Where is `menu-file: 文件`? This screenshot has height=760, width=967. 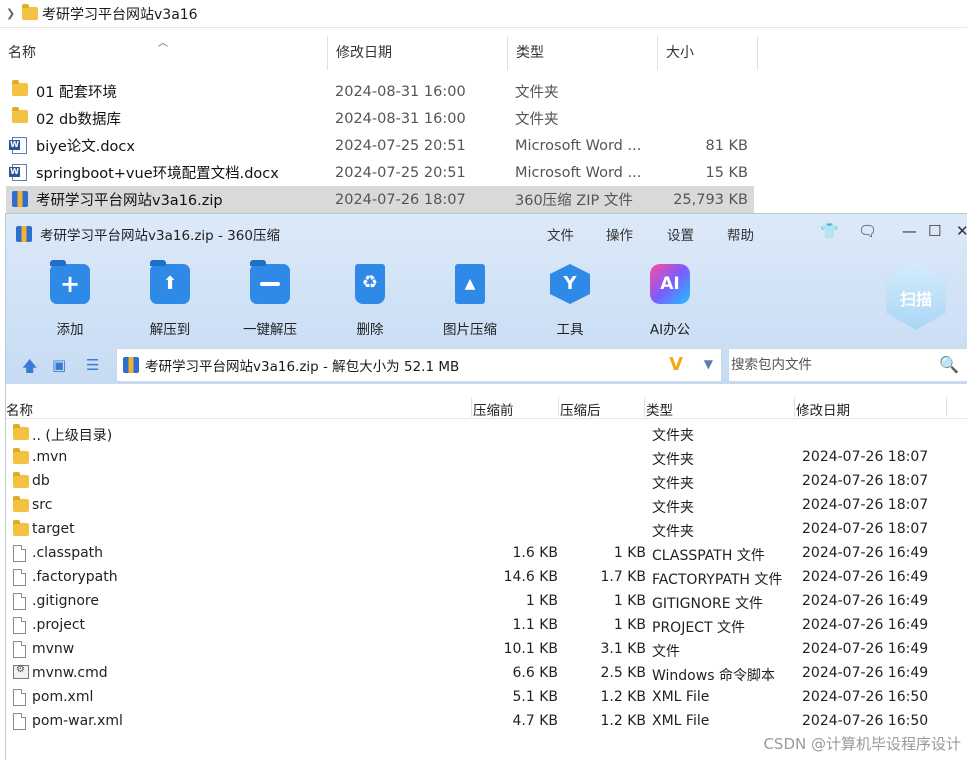
menu-file: 文件 is located at coordinates (560, 234).